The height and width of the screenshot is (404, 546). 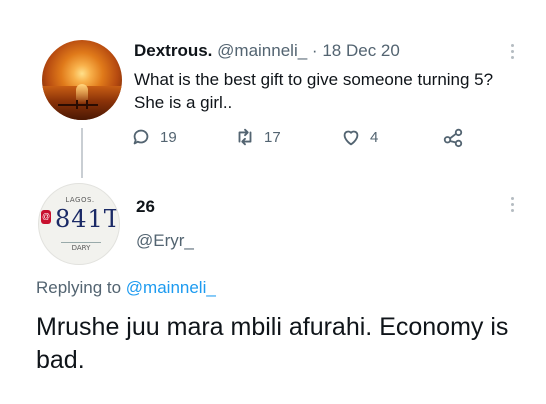 What do you see at coordinates (145, 207) in the screenshot?
I see `display-name: 26` at bounding box center [145, 207].